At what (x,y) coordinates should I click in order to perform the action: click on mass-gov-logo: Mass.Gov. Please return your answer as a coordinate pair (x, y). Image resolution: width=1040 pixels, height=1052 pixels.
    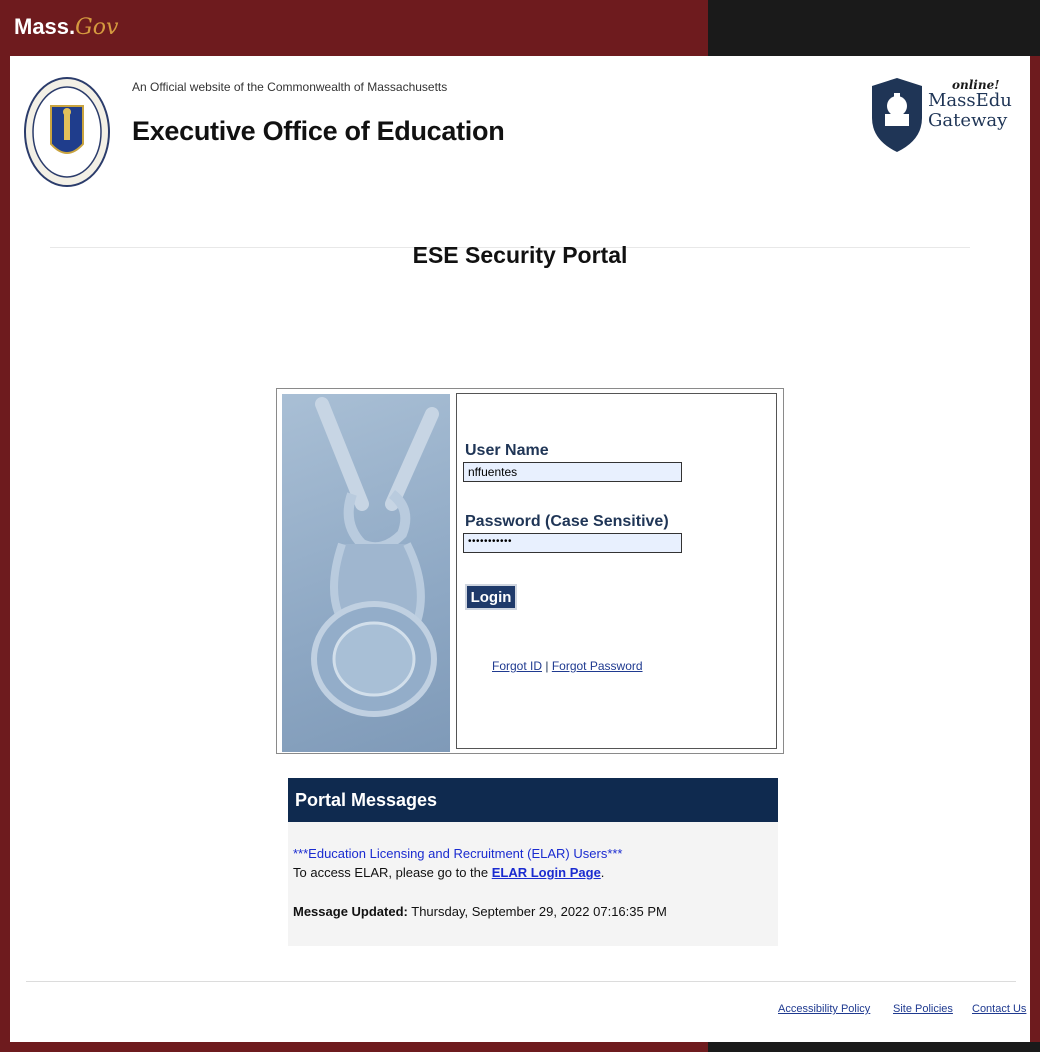
    Looking at the image, I should click on (66, 27).